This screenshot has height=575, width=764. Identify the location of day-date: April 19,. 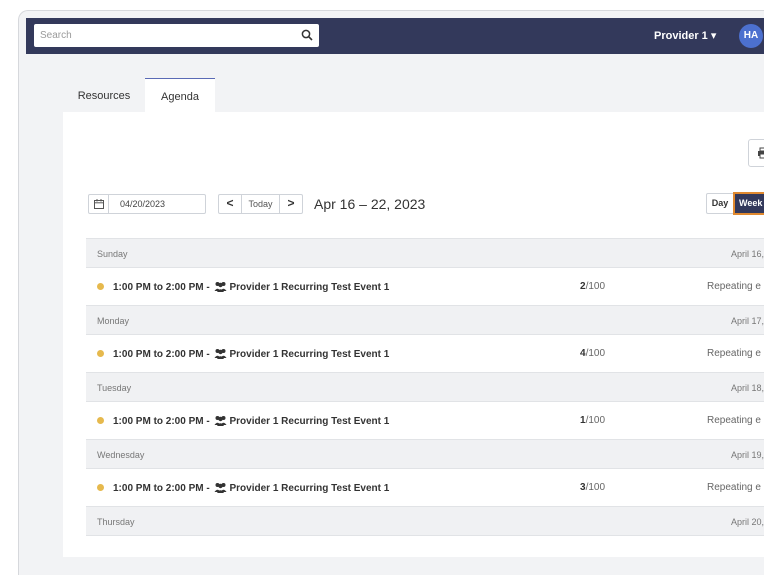
(747, 455).